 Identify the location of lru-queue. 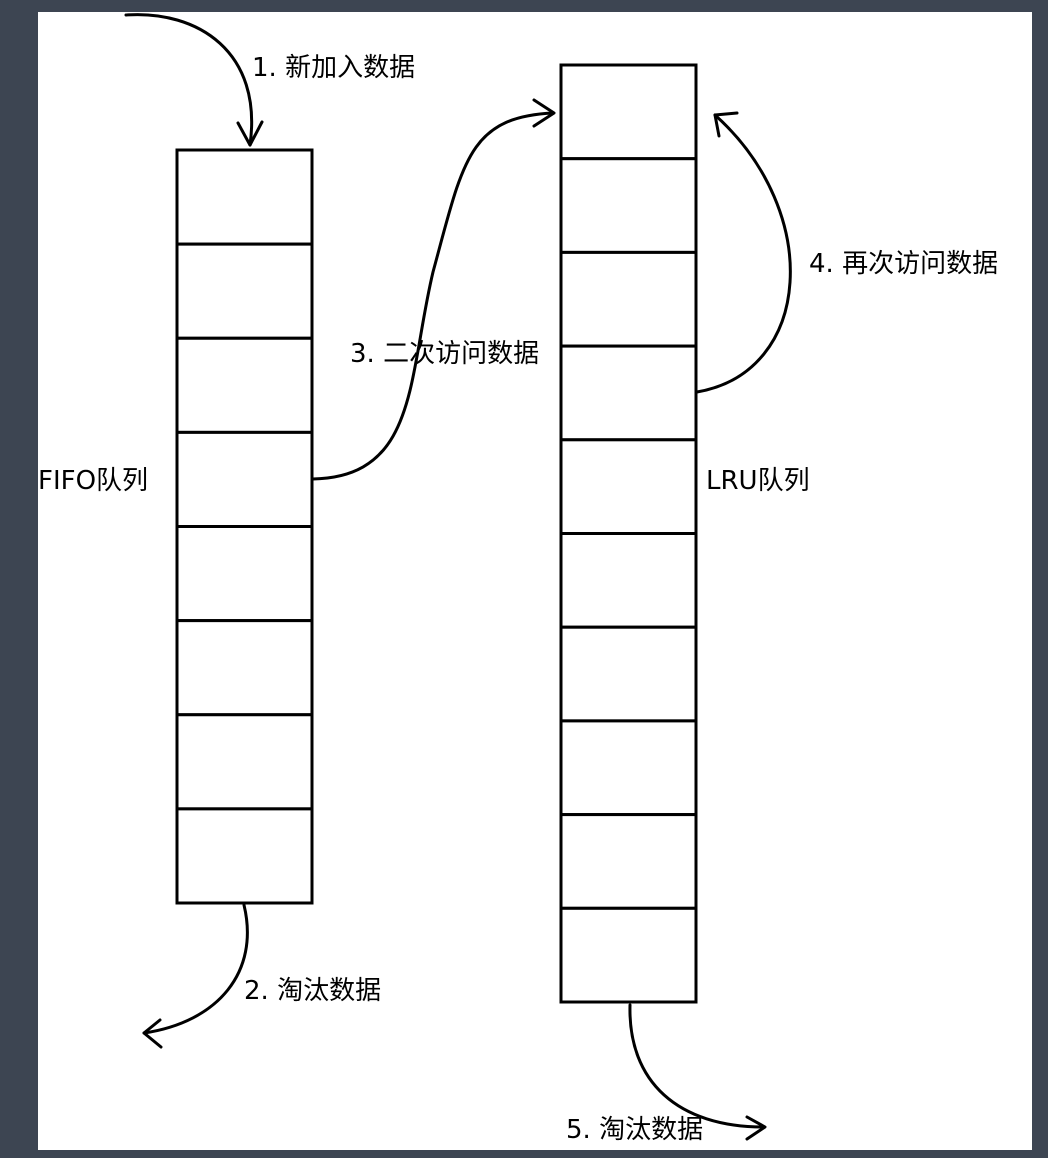
(628, 533).